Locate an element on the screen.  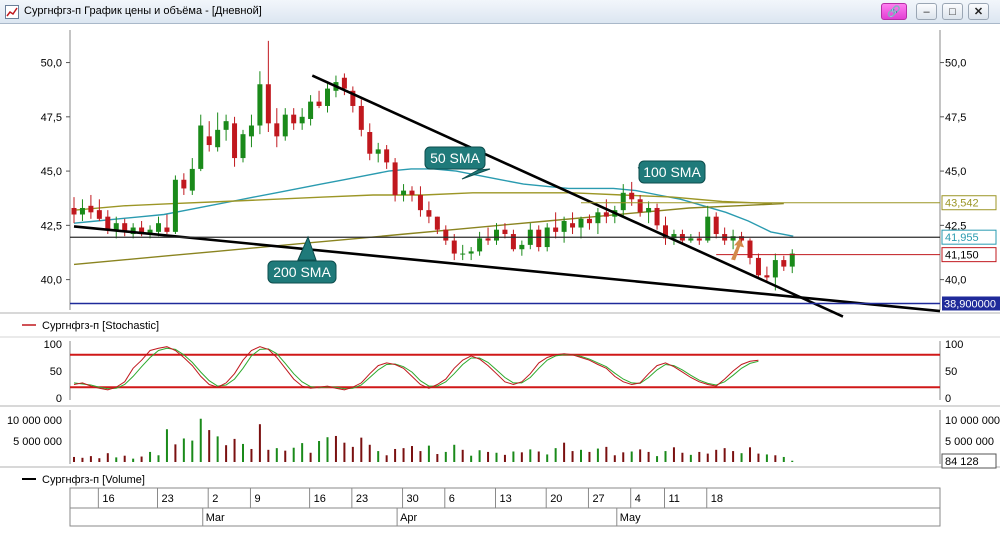
day-tick-label: 27 is located at coordinates (598, 499).